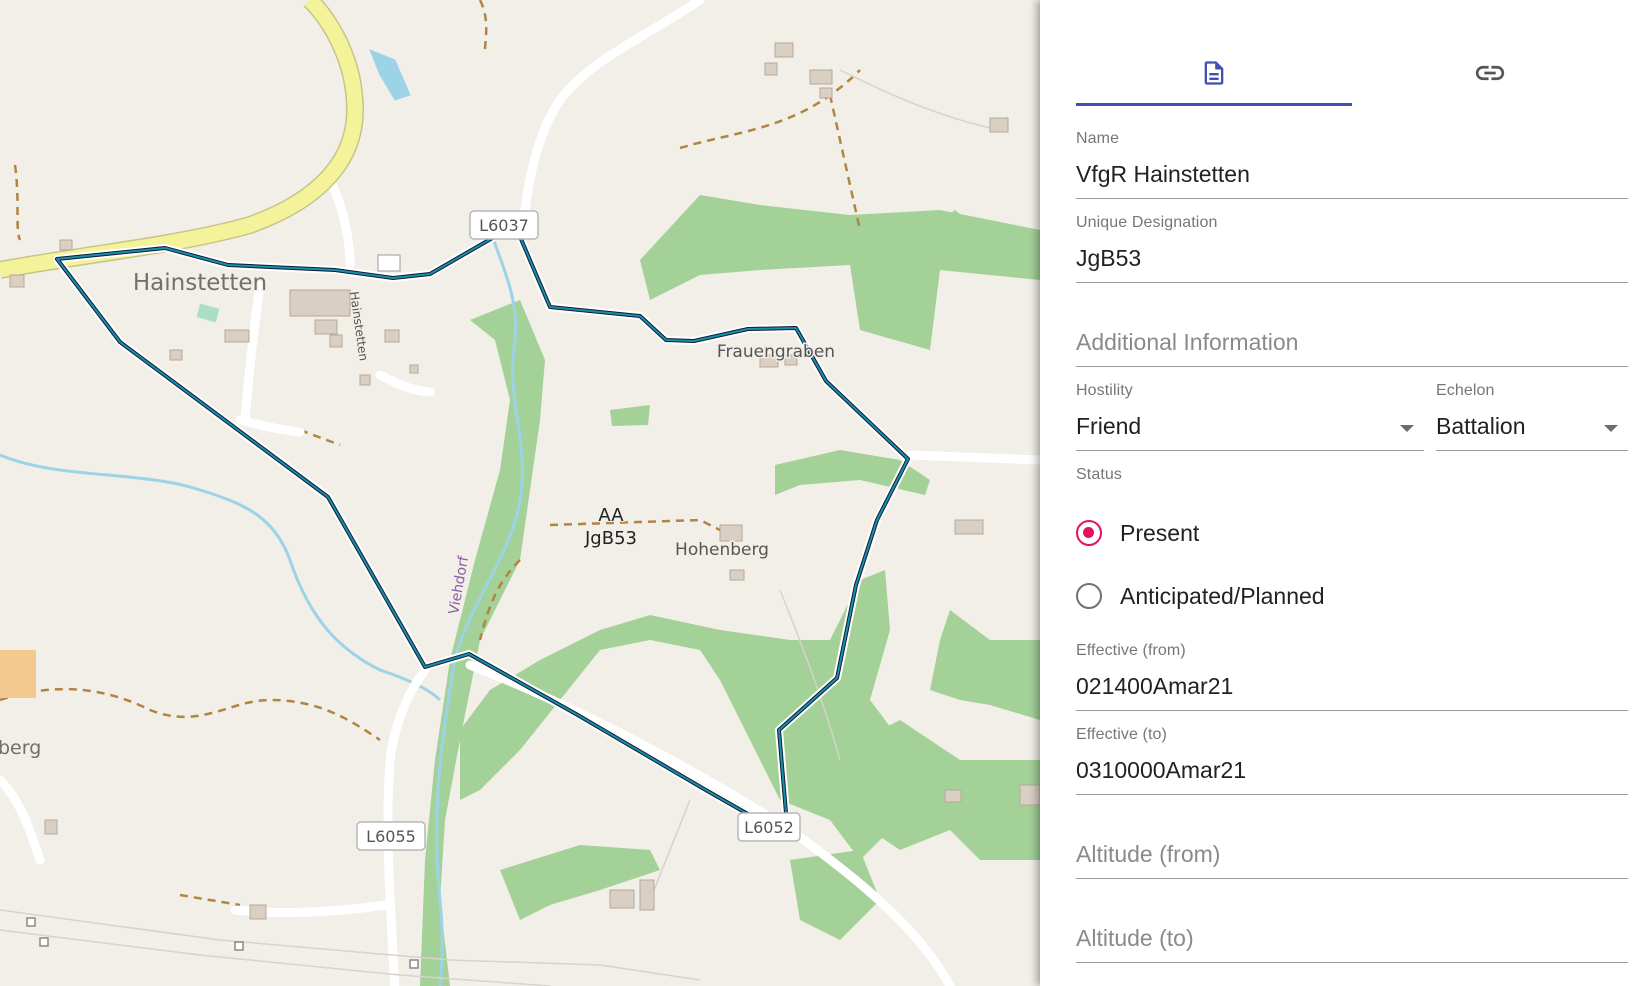 This screenshot has width=1651, height=986. I want to click on altitude-to-field: Altitude (to), so click(1352, 928).